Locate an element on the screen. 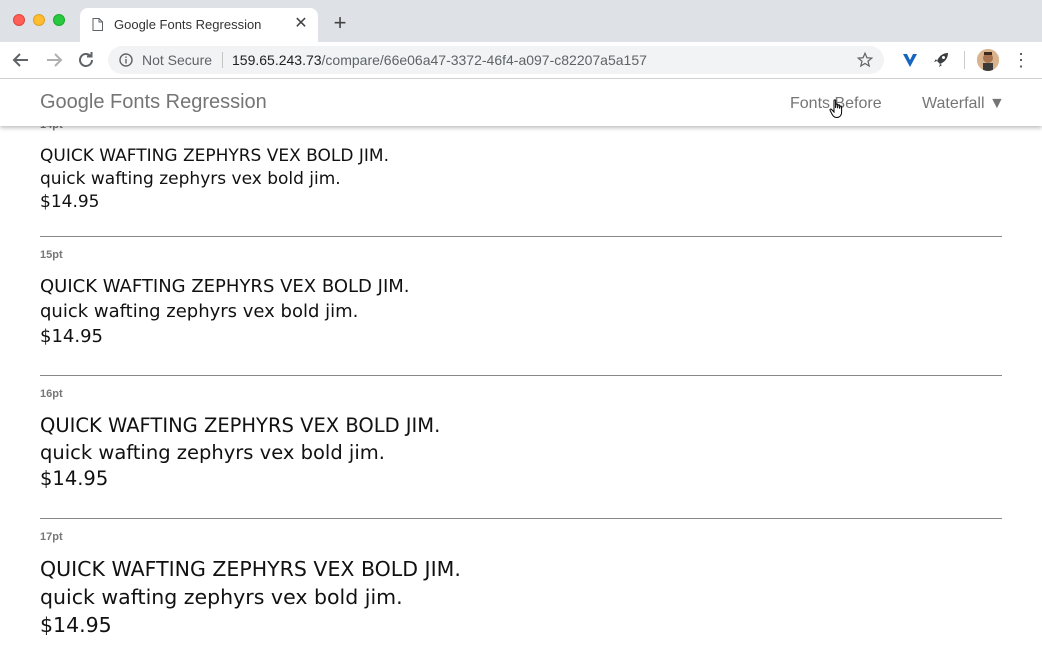  size-label: 16pt is located at coordinates (51, 394).